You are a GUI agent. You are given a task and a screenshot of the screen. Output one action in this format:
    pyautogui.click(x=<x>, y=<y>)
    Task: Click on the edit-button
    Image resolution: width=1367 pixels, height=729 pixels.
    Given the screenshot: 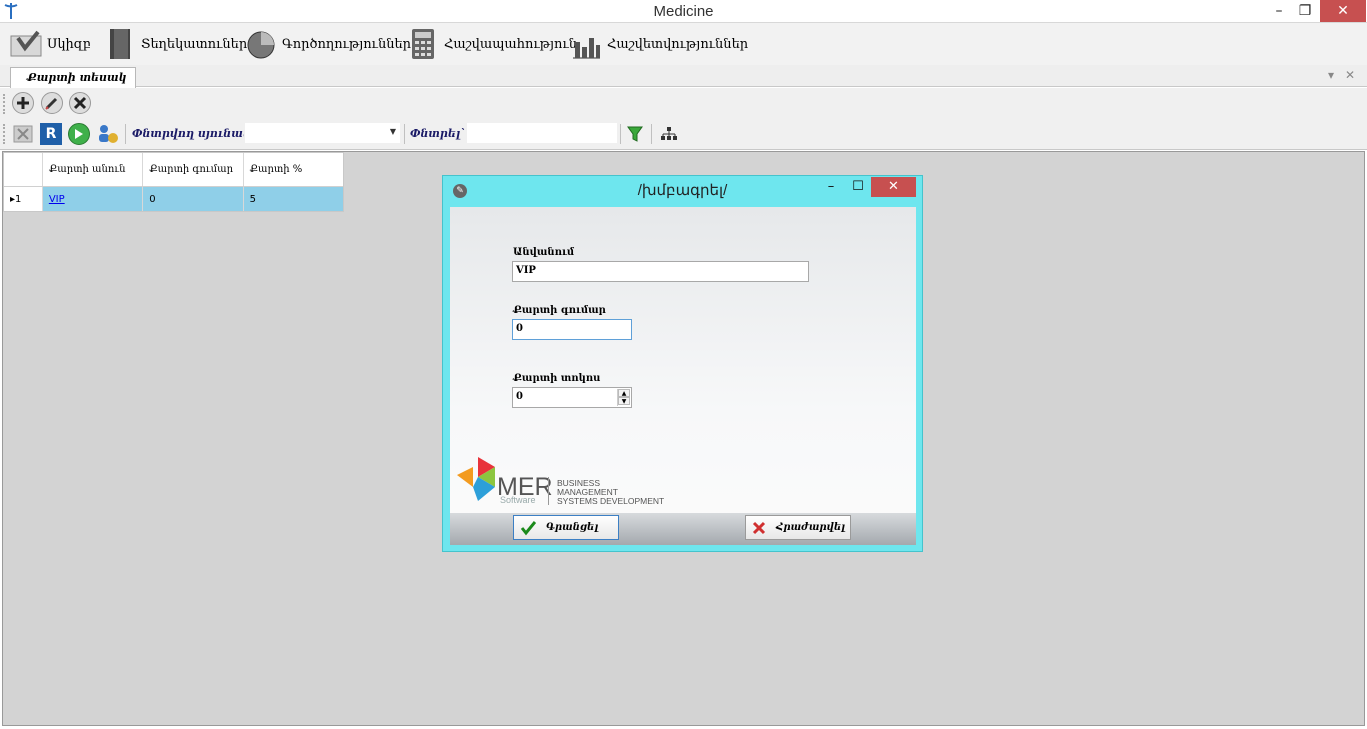 What is the action you would take?
    pyautogui.click(x=52, y=103)
    